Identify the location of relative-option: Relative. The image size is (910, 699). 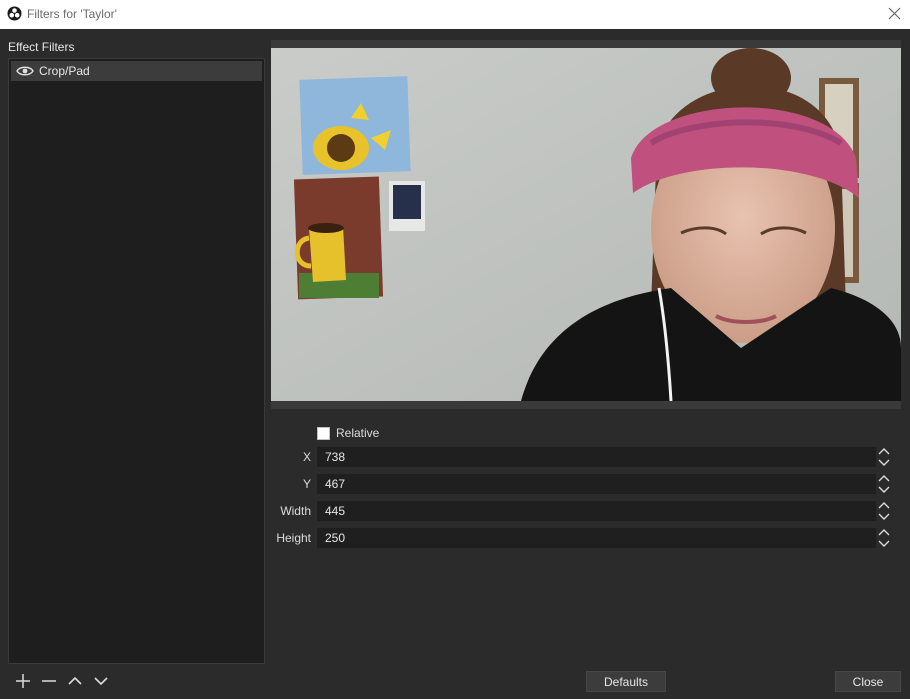
(348, 433).